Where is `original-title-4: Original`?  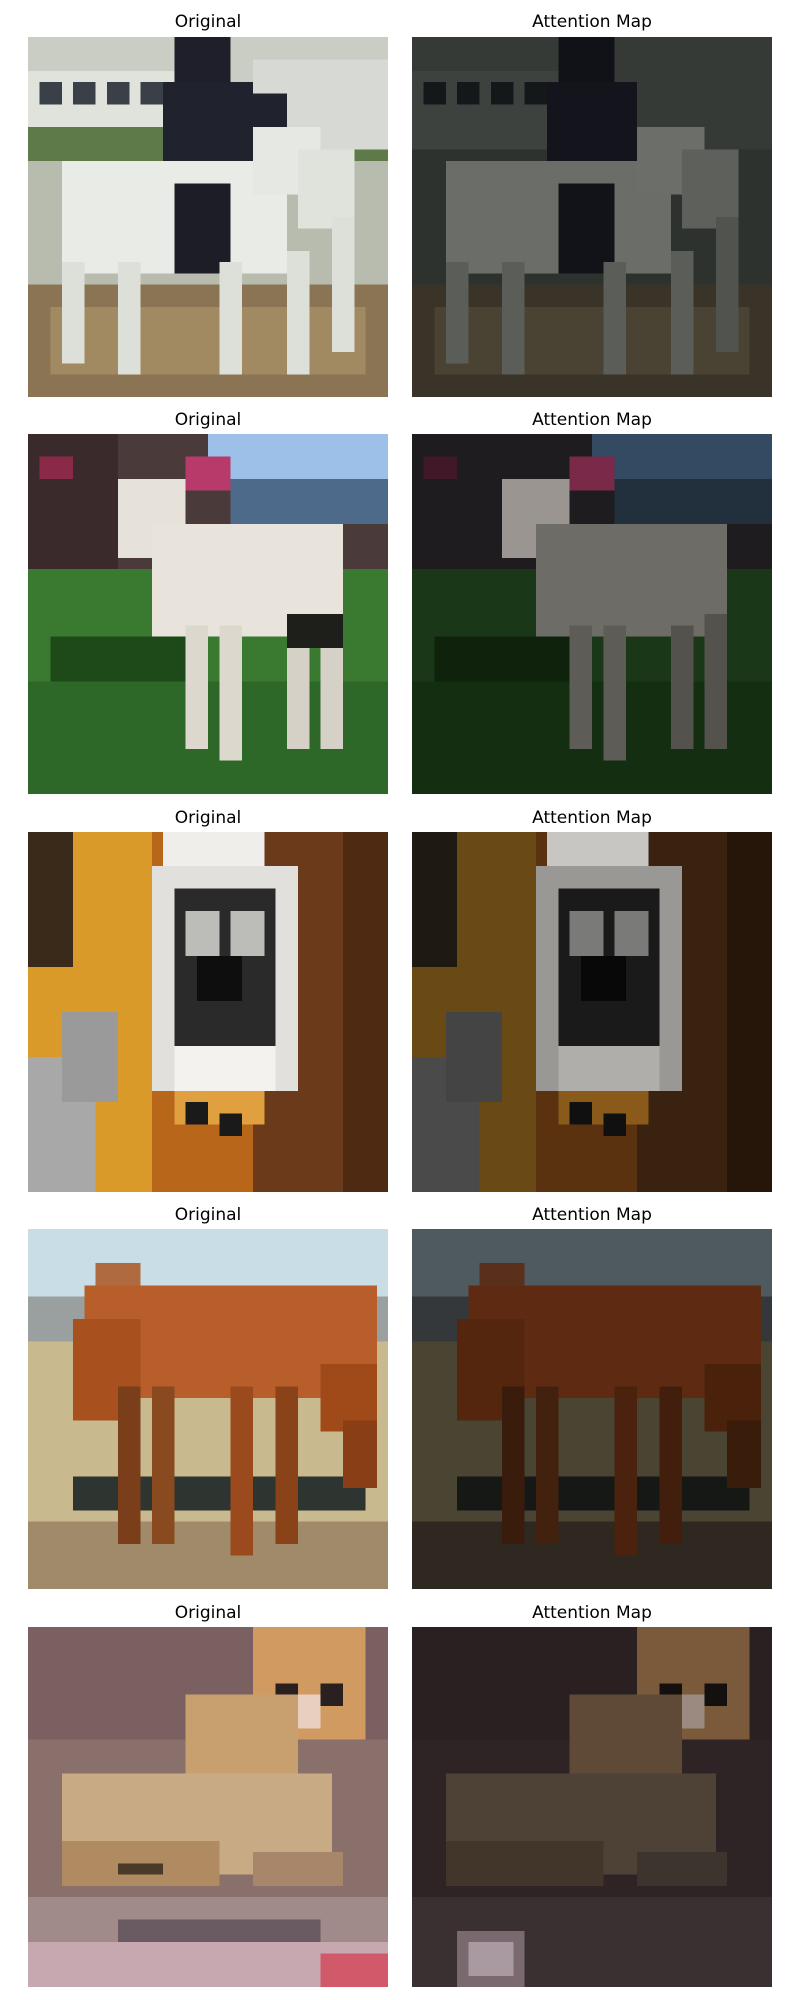
original-title-4: Original is located at coordinates (208, 1215).